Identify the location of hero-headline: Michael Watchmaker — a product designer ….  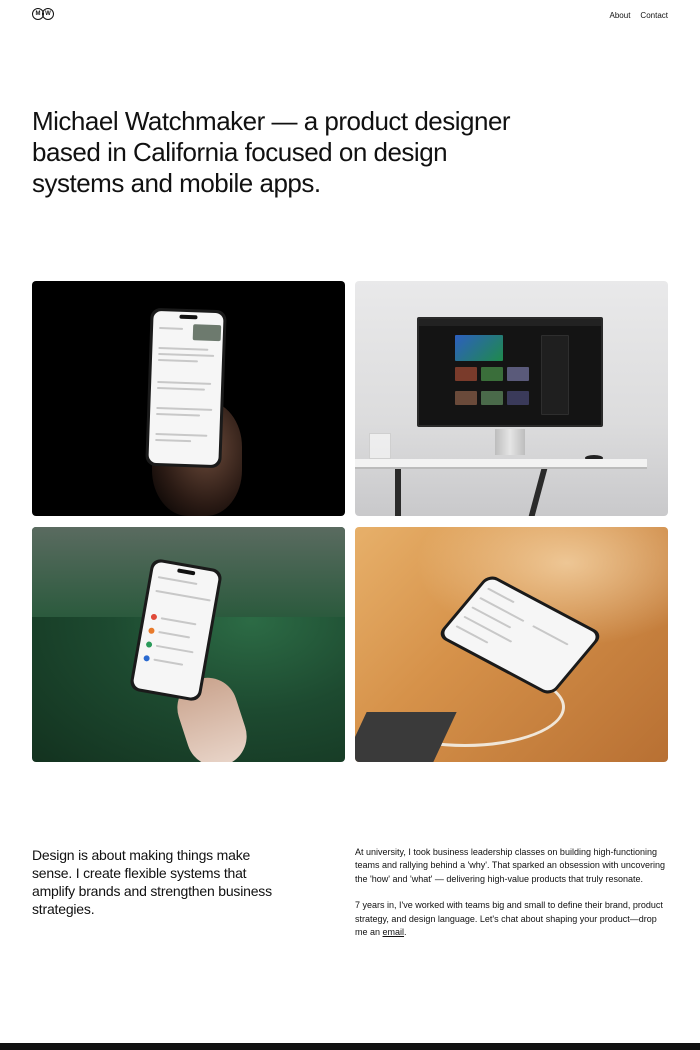
(271, 152).